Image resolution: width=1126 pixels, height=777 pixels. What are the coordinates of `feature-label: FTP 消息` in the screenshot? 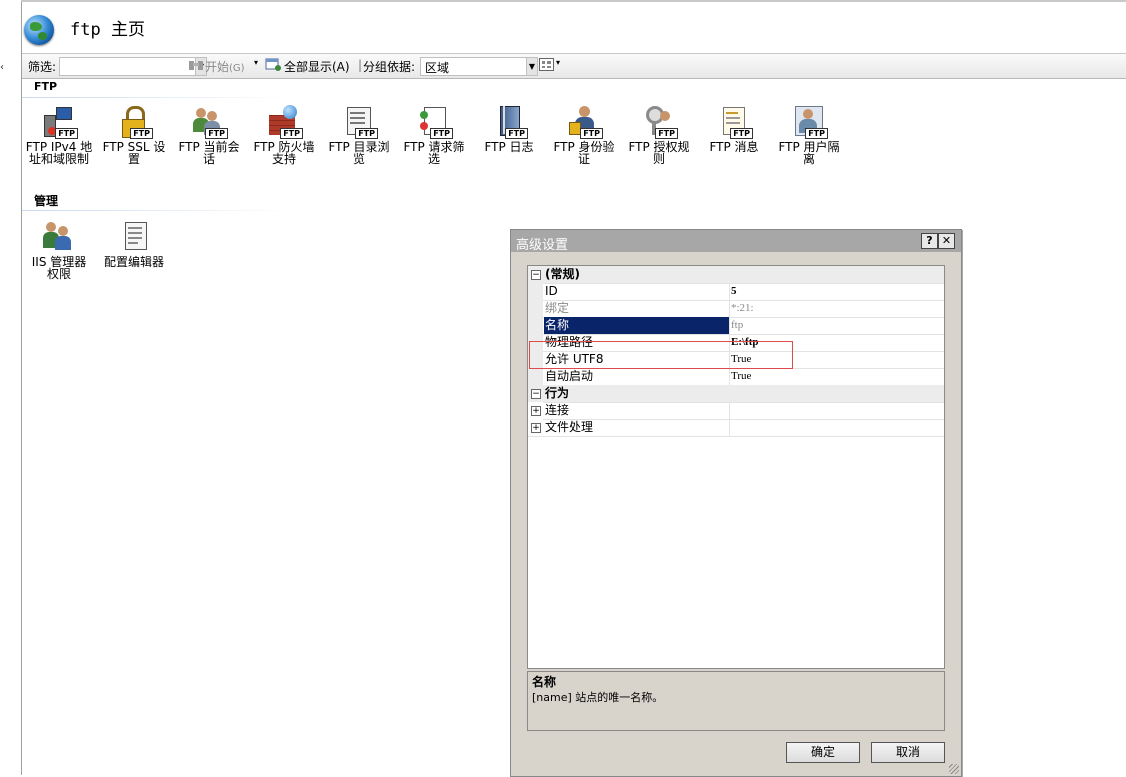 It's located at (734, 147).